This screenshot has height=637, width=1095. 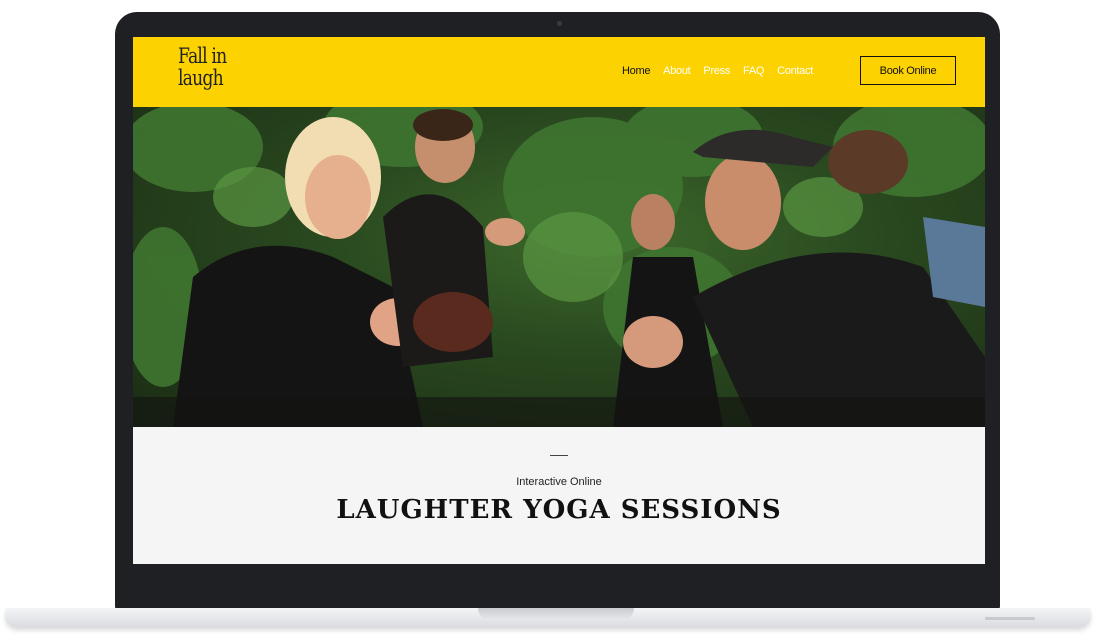 I want to click on site-logo: Fall in laugh, so click(x=211, y=67).